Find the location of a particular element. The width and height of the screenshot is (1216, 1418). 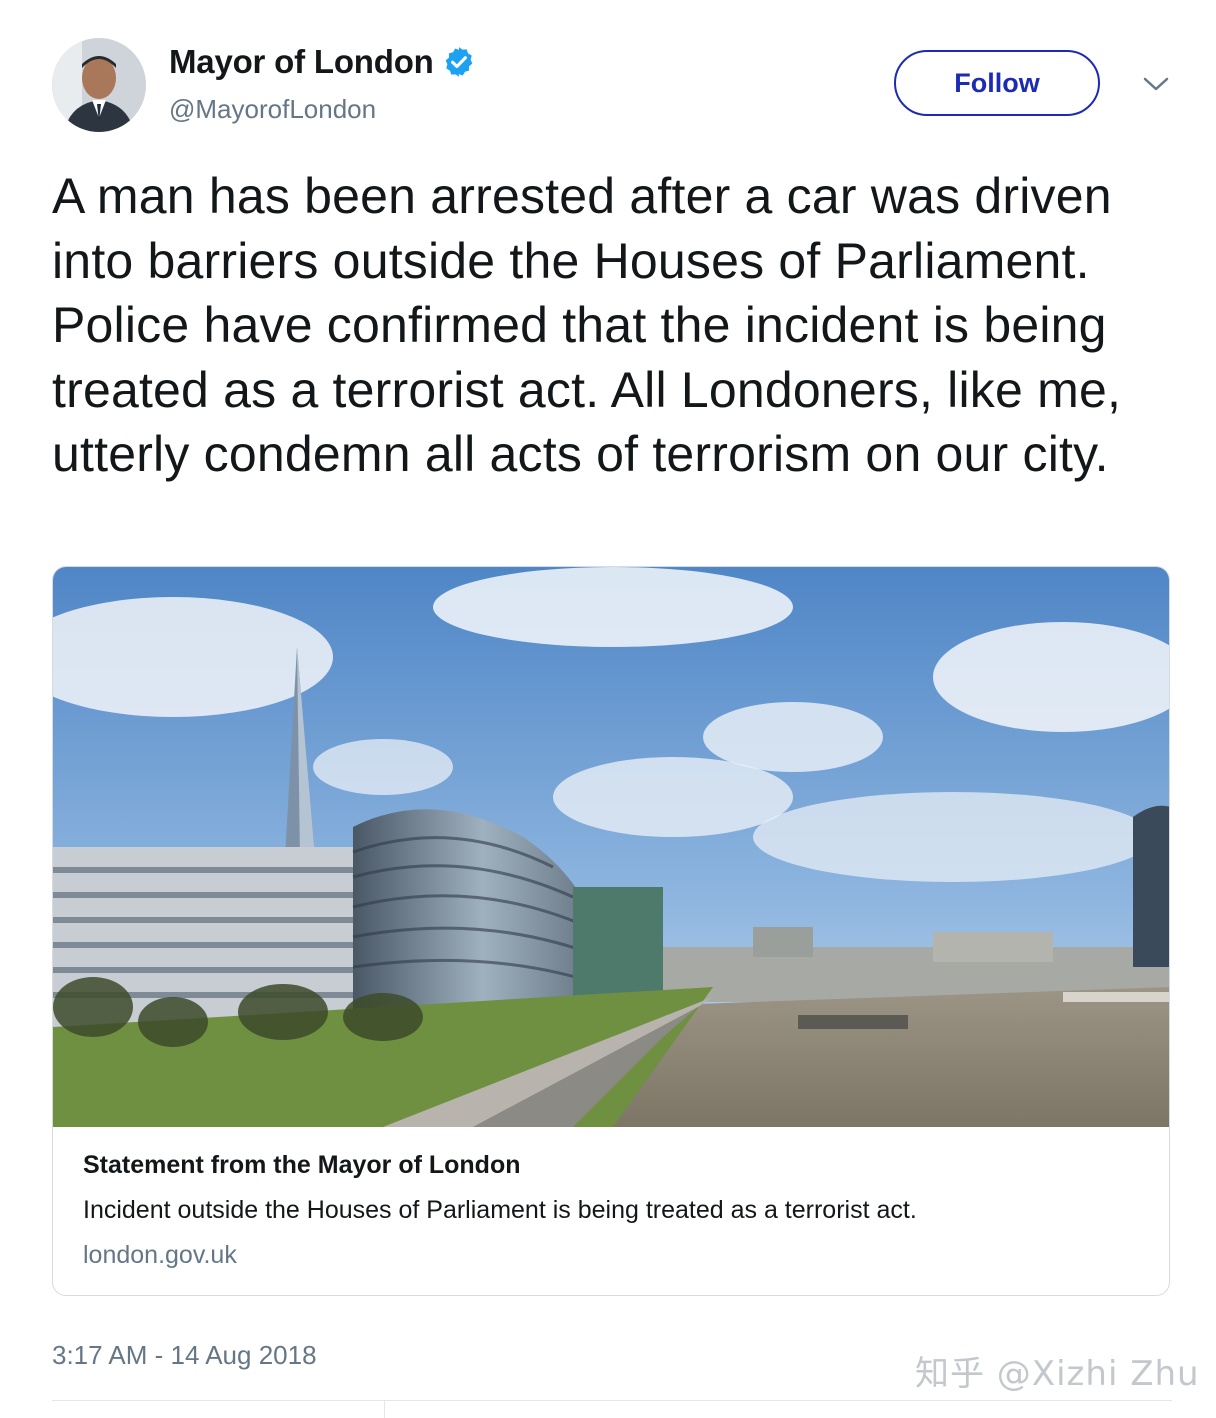

divider-vertical is located at coordinates (384, 1409).